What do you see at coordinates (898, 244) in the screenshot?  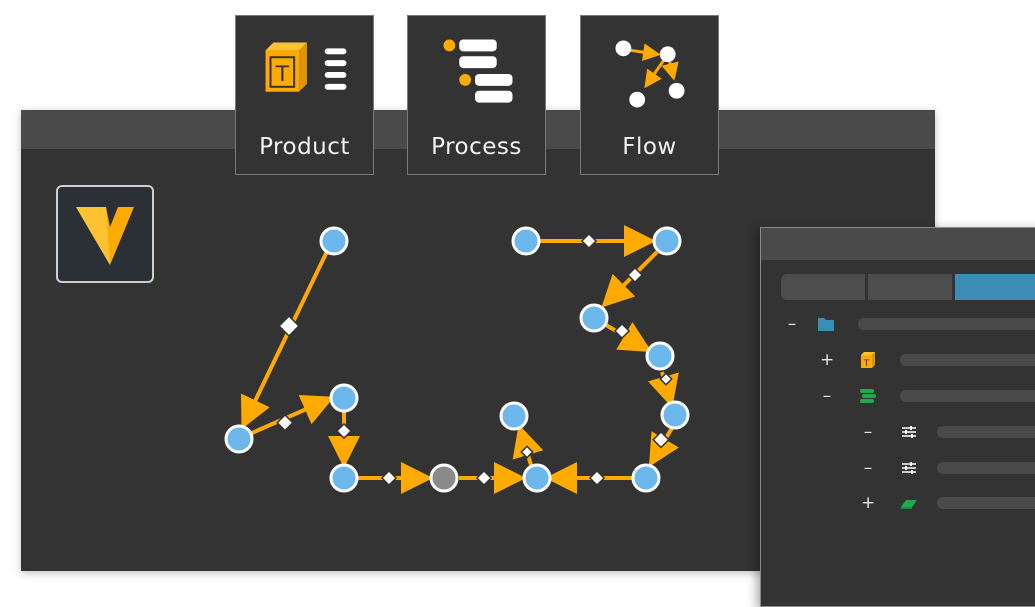 I see `tree-panel-titlebar` at bounding box center [898, 244].